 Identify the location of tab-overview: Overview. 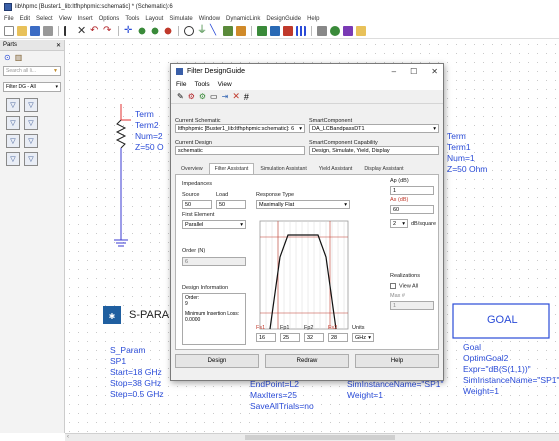
(192, 168).